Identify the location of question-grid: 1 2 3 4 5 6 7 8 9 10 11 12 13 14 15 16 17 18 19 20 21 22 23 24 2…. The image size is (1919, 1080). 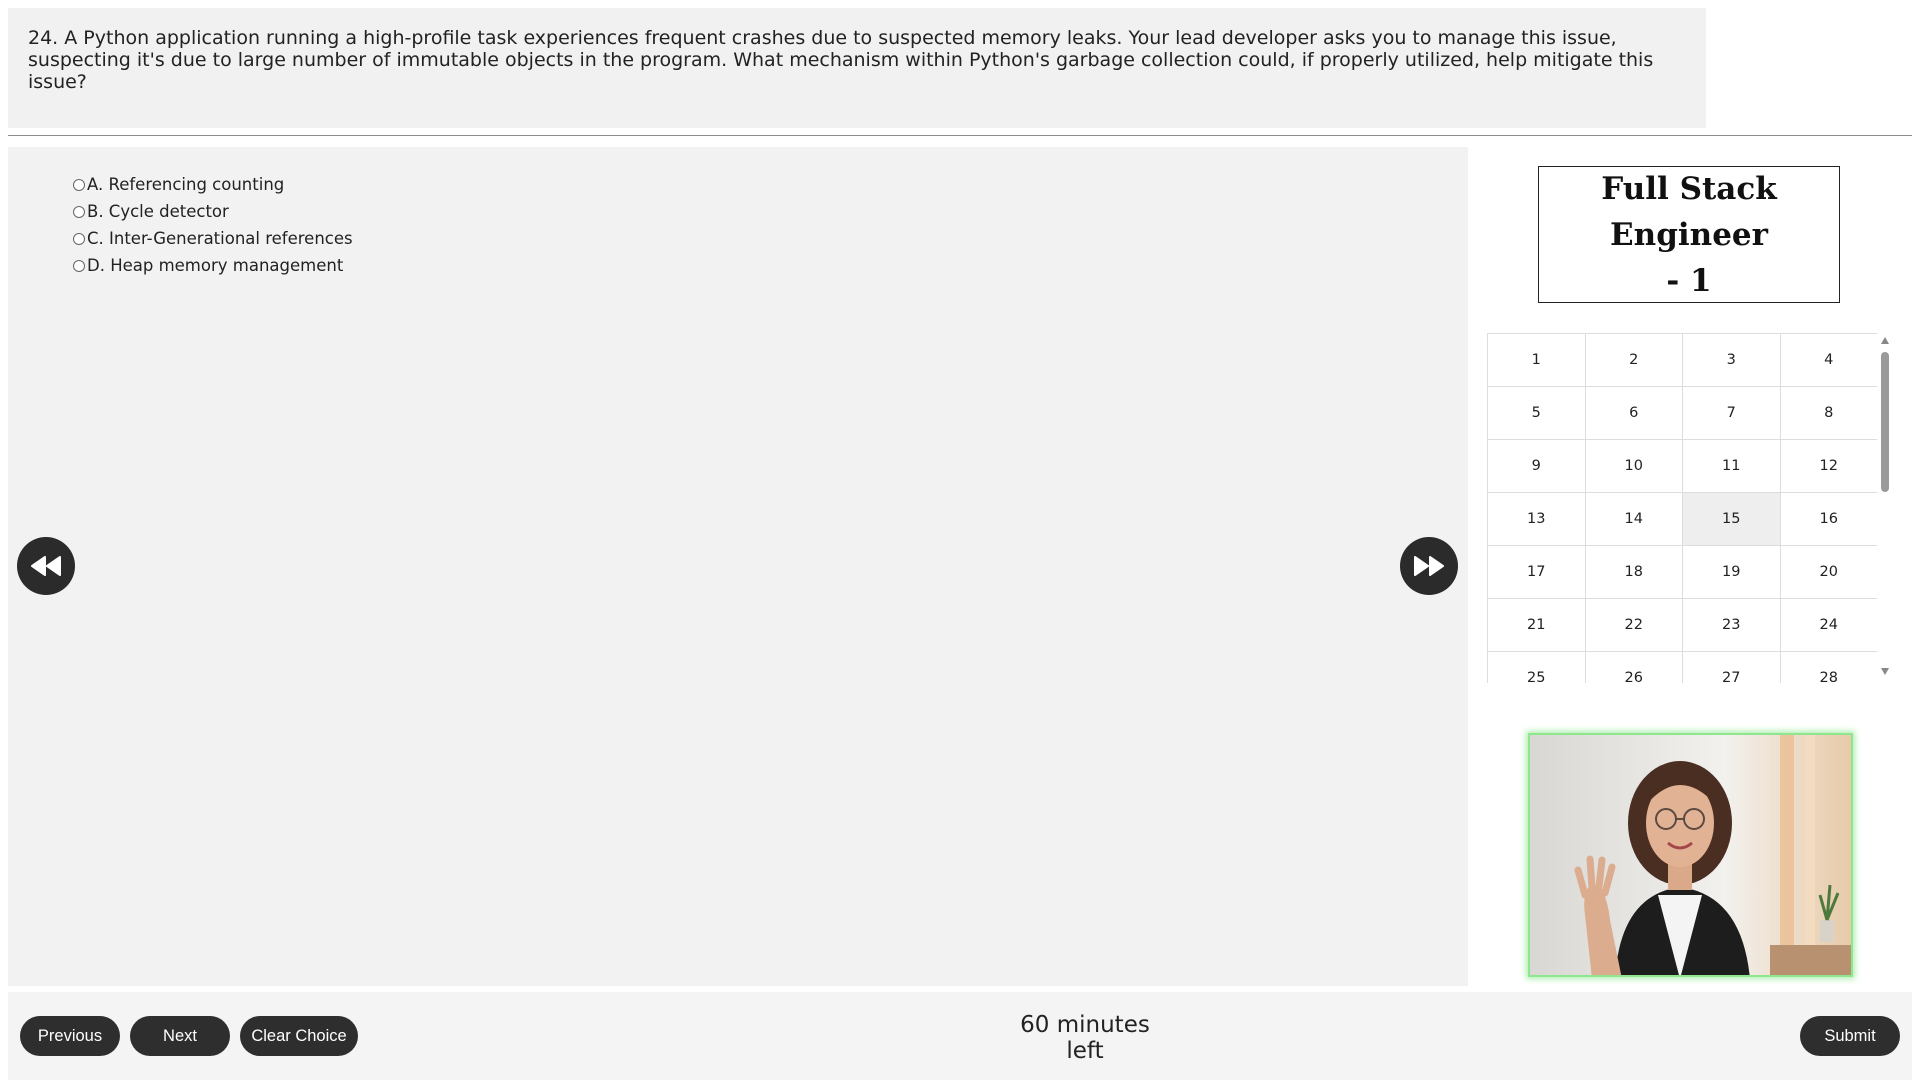
(1682, 508).